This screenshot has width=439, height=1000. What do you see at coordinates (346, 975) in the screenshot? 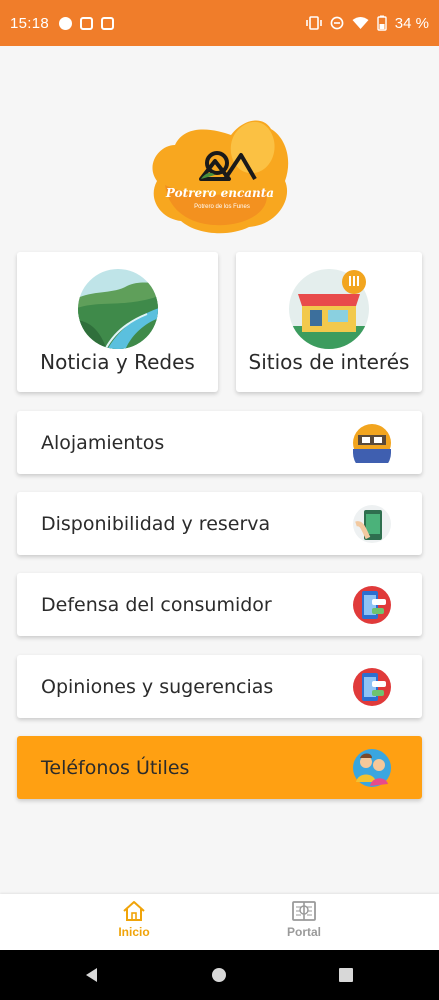
I see `recents-icon` at bounding box center [346, 975].